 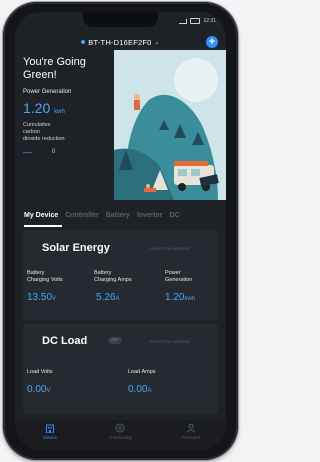 I want to click on device-selector: BT-TH-D16EF2F0 ⌄, so click(x=120, y=42).